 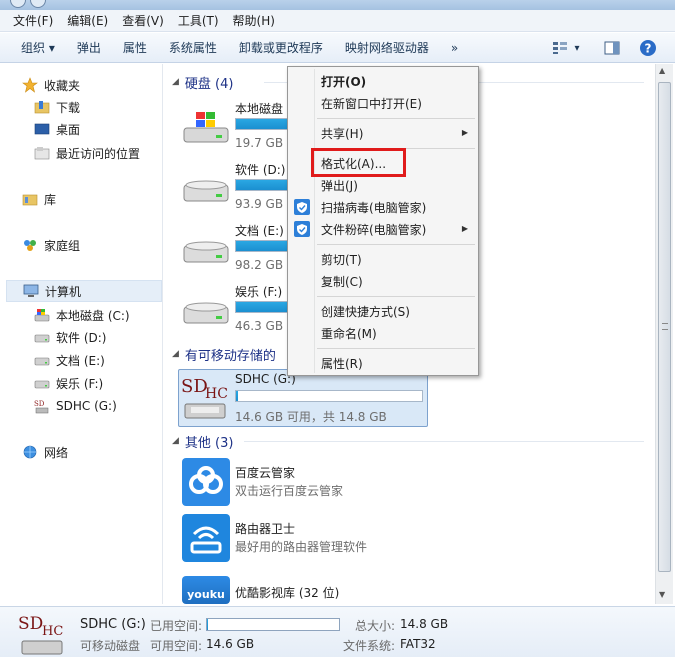 I want to click on uninstall-button: 卸载或更改程序, so click(x=281, y=47).